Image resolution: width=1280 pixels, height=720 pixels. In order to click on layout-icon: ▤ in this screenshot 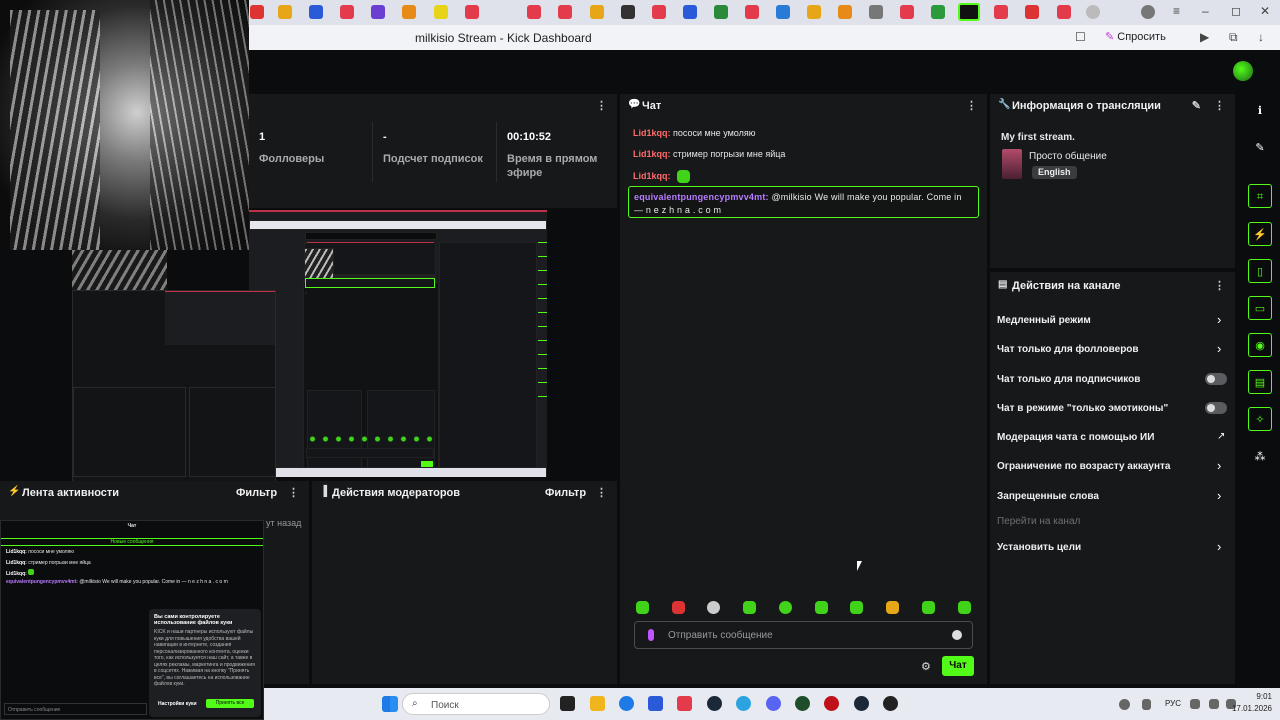, I will do `click(1260, 382)`.